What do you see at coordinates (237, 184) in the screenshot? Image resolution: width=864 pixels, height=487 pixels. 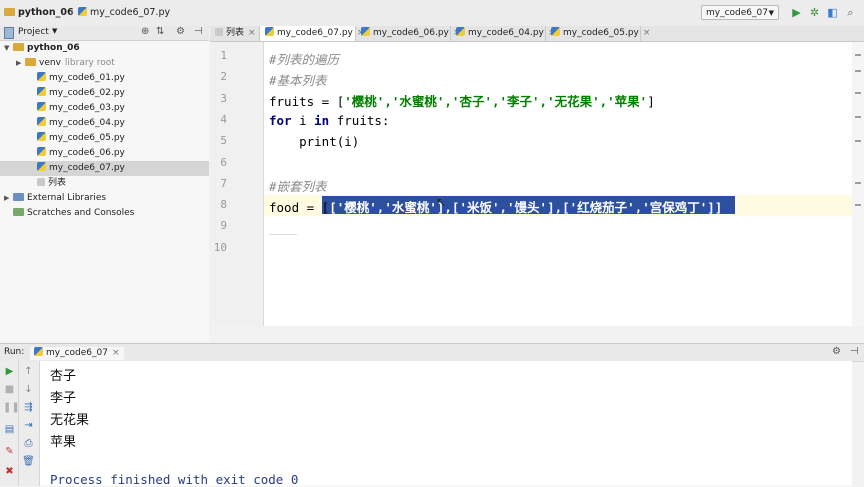 I see `editor-gutter: 1 2 3 4 5 6 7 8 9 10` at bounding box center [237, 184].